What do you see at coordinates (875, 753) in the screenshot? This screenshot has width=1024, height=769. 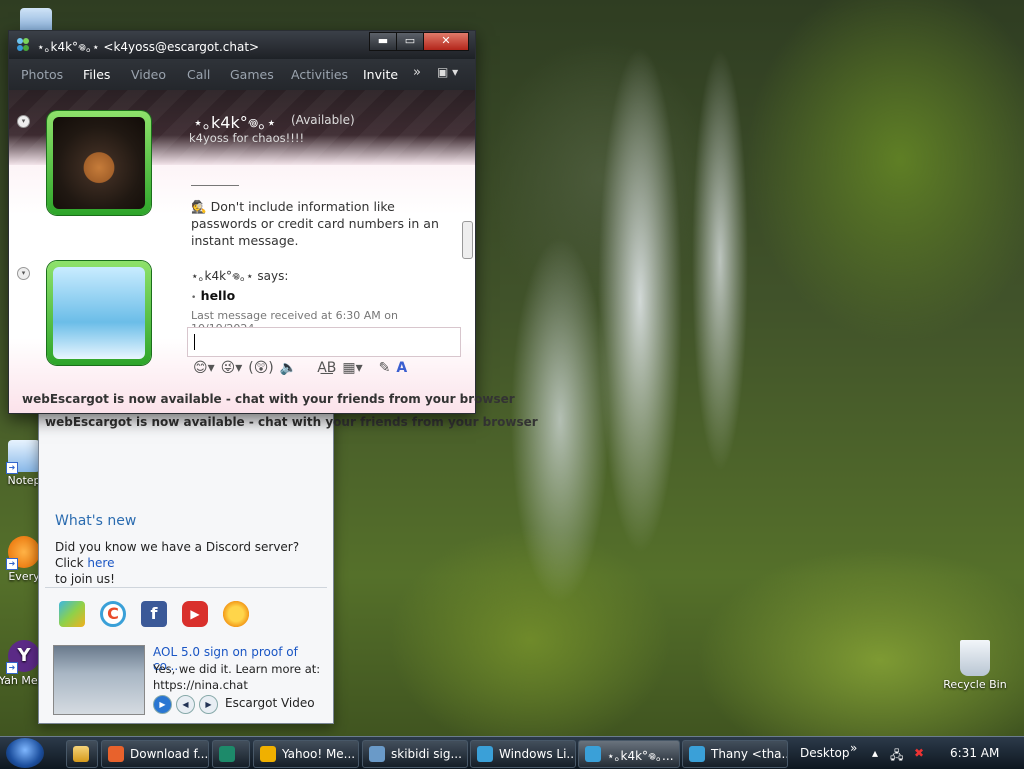 I see `tray-up-arrow-icon: ▴` at bounding box center [875, 753].